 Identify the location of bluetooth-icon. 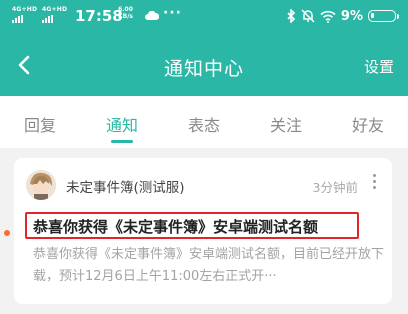
(291, 16).